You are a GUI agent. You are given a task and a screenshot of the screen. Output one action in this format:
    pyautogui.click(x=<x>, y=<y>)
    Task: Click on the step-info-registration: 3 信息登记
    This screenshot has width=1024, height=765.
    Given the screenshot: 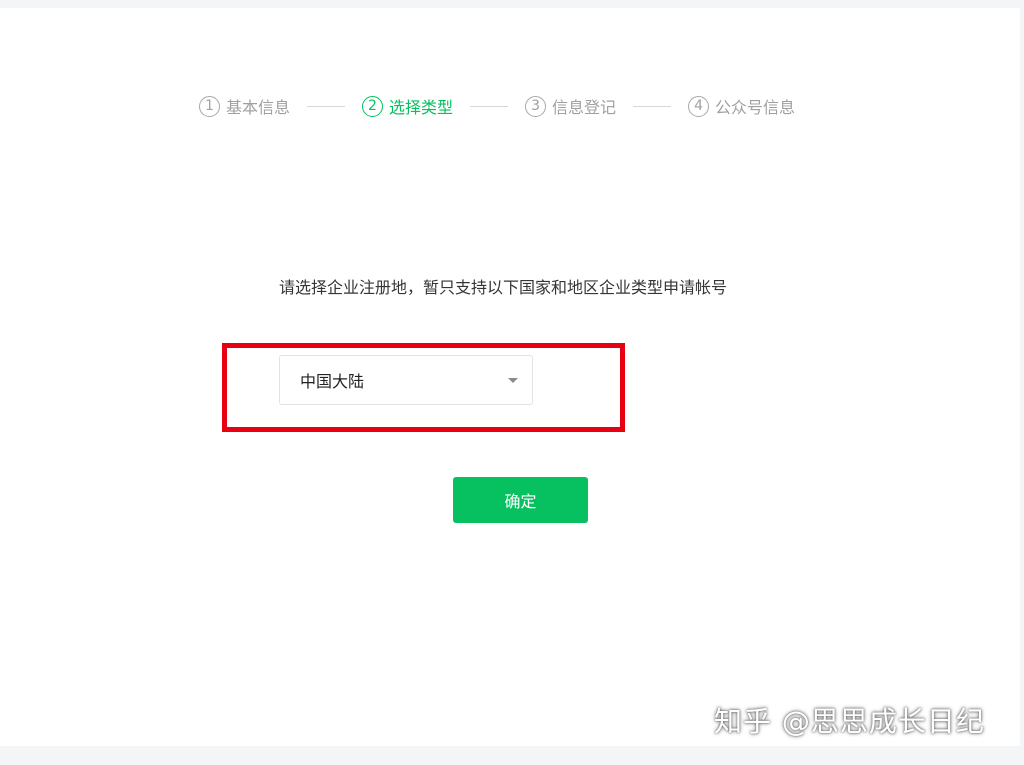 What is the action you would take?
    pyautogui.click(x=570, y=106)
    